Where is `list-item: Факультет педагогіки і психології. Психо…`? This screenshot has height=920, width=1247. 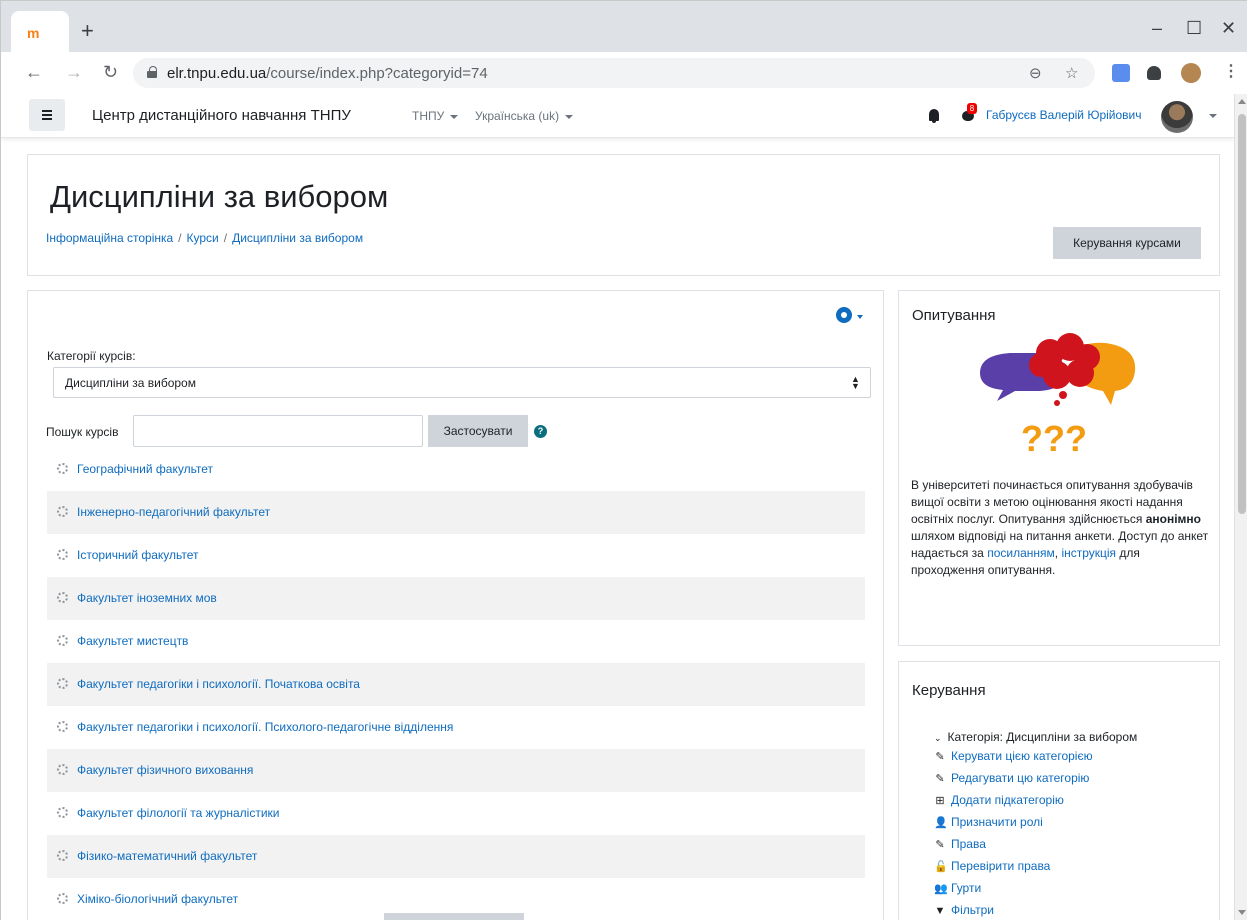
list-item: Факультет педагогіки і психології. Психо… is located at coordinates (456, 727).